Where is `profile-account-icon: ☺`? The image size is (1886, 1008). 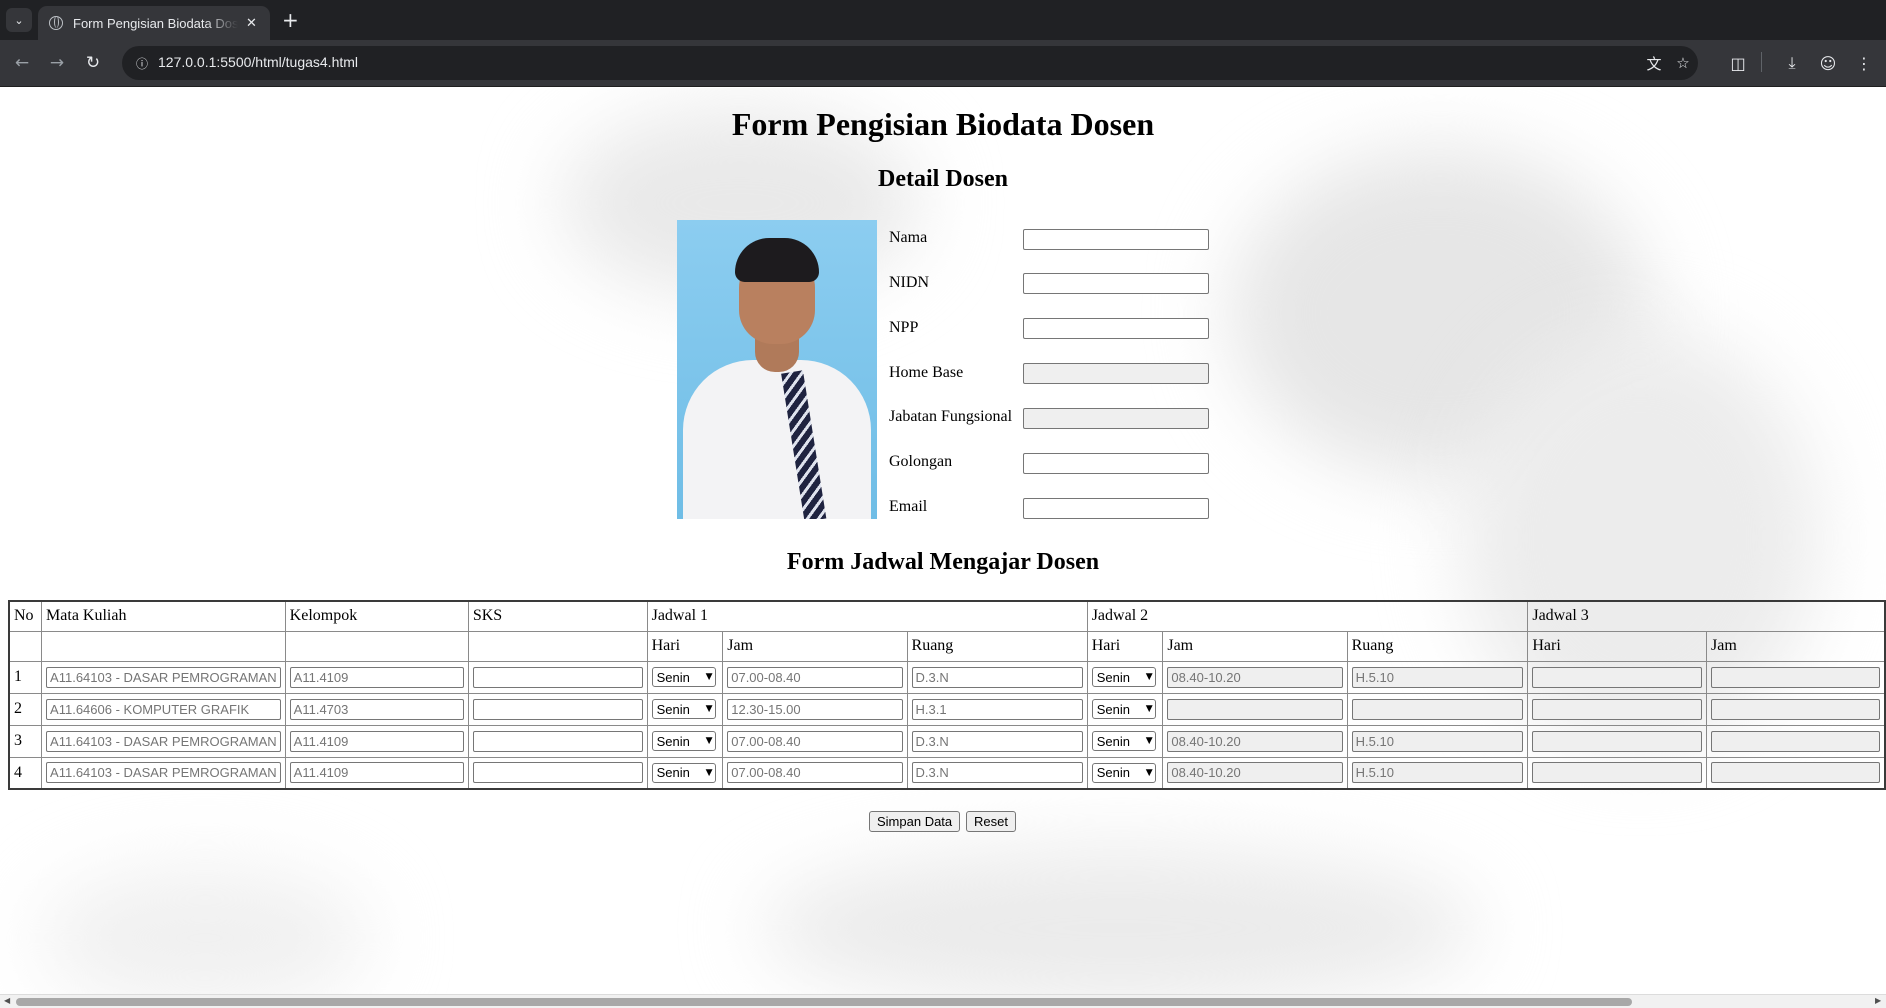
profile-account-icon: ☺ is located at coordinates (1828, 63).